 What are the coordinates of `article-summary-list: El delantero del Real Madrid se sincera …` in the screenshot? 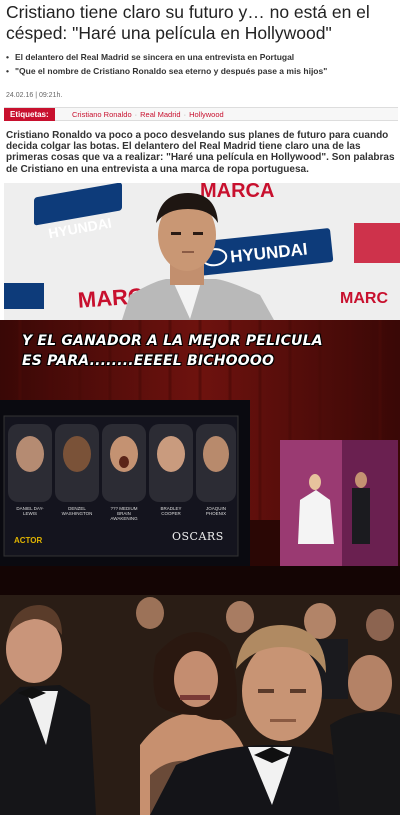 It's located at (201, 64).